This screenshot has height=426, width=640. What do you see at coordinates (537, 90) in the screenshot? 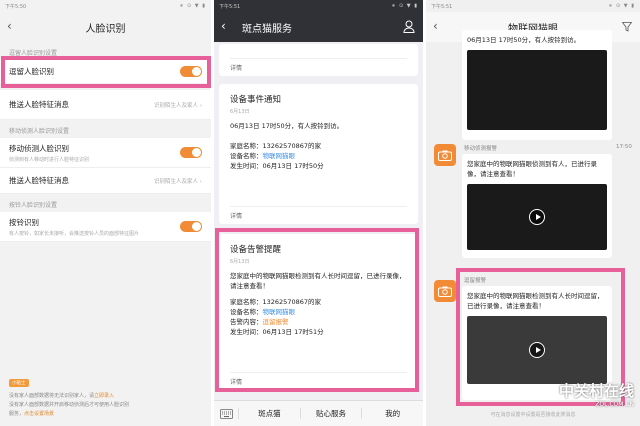
I see `snapshot-image` at bounding box center [537, 90].